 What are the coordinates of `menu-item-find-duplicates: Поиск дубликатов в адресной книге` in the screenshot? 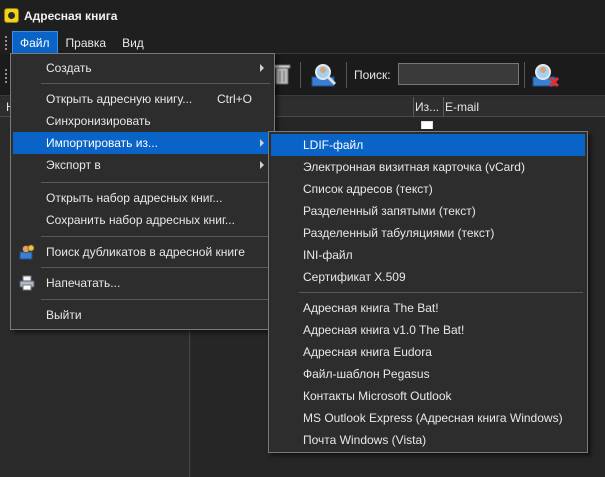 It's located at (142, 252).